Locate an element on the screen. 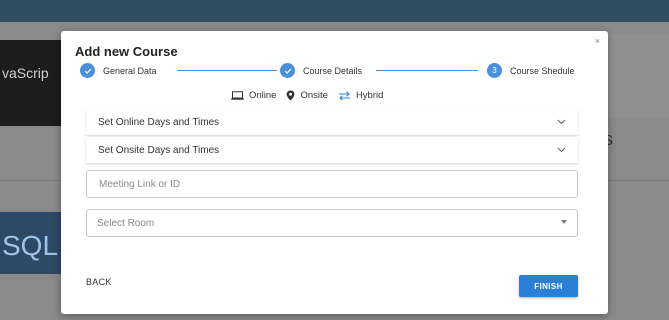 The height and width of the screenshot is (320, 669). back-button: BACK is located at coordinates (99, 282).